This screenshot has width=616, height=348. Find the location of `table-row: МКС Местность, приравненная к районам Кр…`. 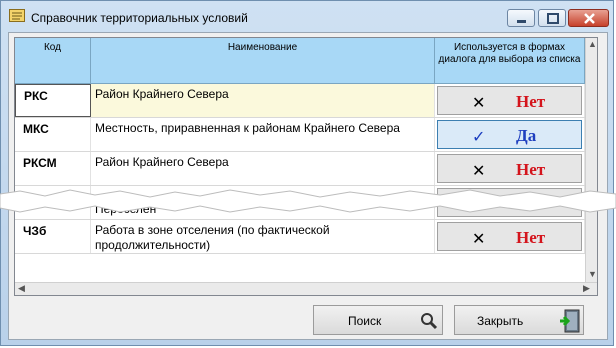

table-row: МКС Местность, приравненная к районам Кр… is located at coordinates (300, 135).